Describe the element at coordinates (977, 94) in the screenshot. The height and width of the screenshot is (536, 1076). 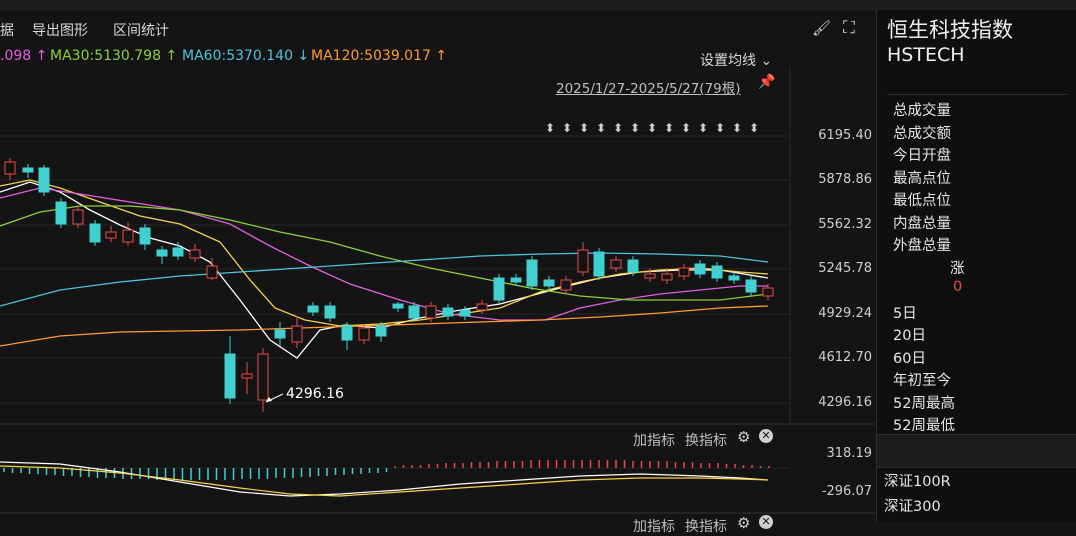
I see `sidebar-divider` at that location.